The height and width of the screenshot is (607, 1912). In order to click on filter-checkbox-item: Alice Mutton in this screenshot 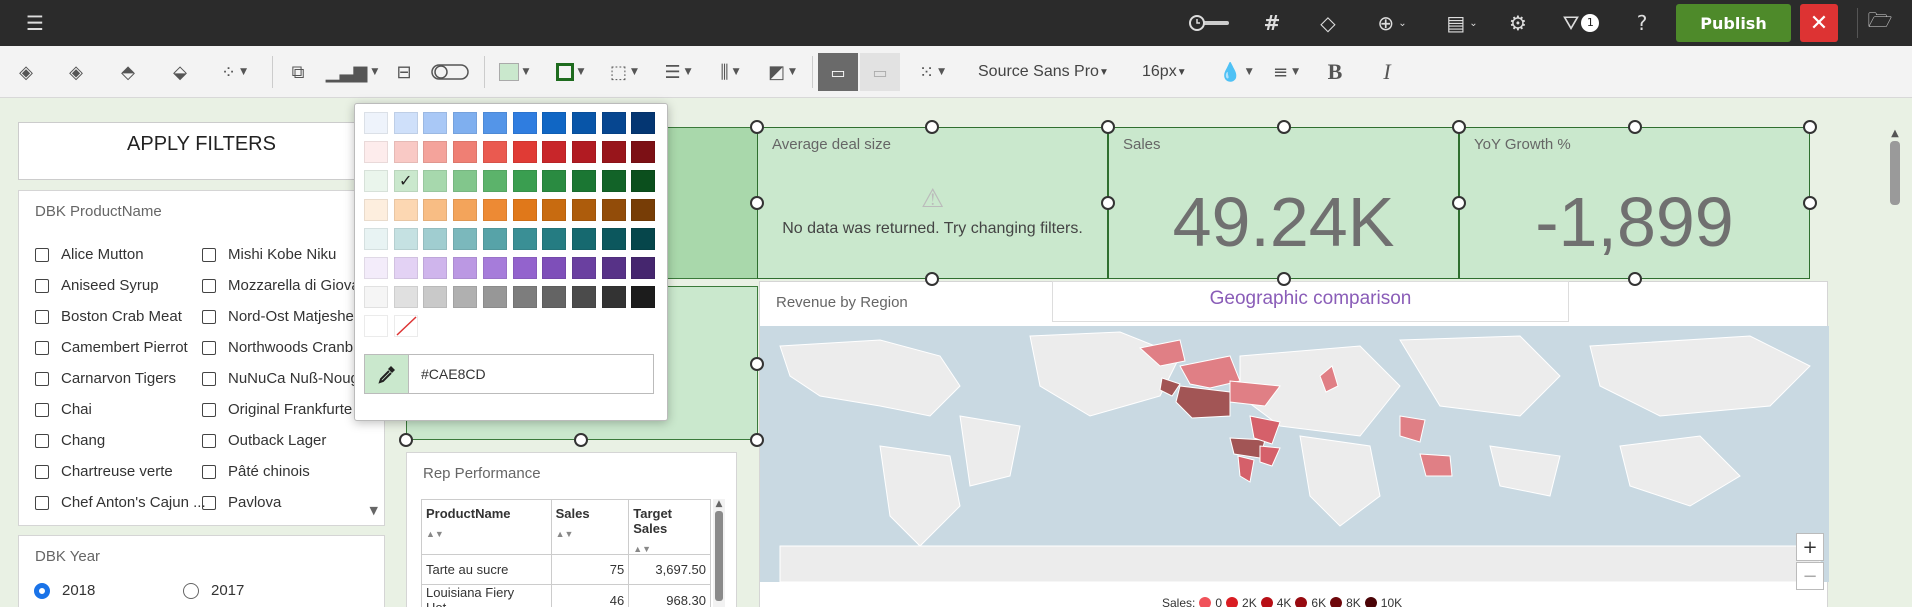, I will do `click(120, 254)`.